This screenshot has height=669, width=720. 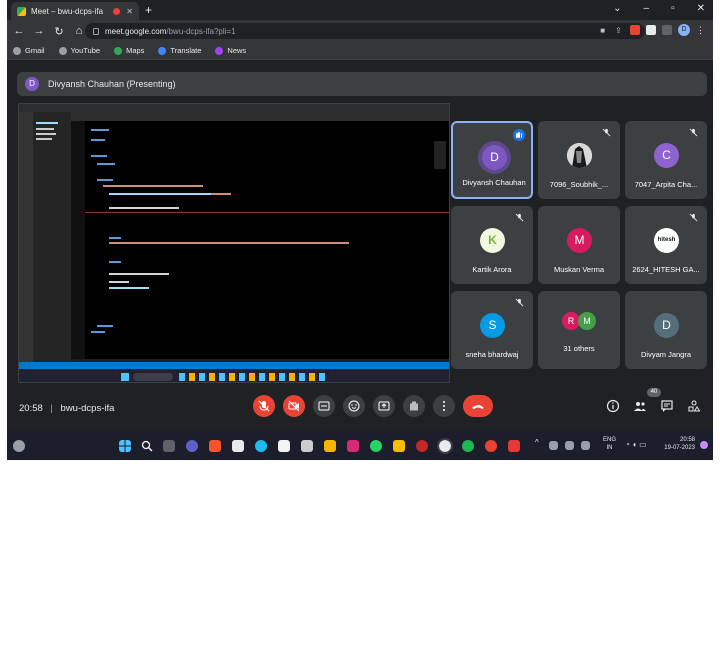 What do you see at coordinates (651, 30) in the screenshot?
I see `extension-puzzle-icon` at bounding box center [651, 30].